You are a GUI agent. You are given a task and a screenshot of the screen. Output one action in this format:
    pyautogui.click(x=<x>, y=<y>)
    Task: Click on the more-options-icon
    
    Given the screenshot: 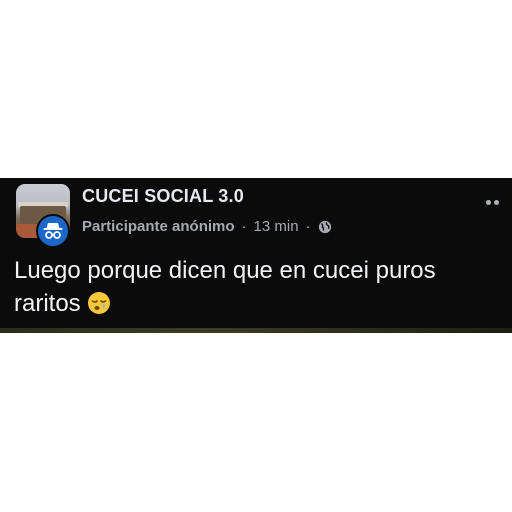 What is the action you would take?
    pyautogui.click(x=495, y=198)
    